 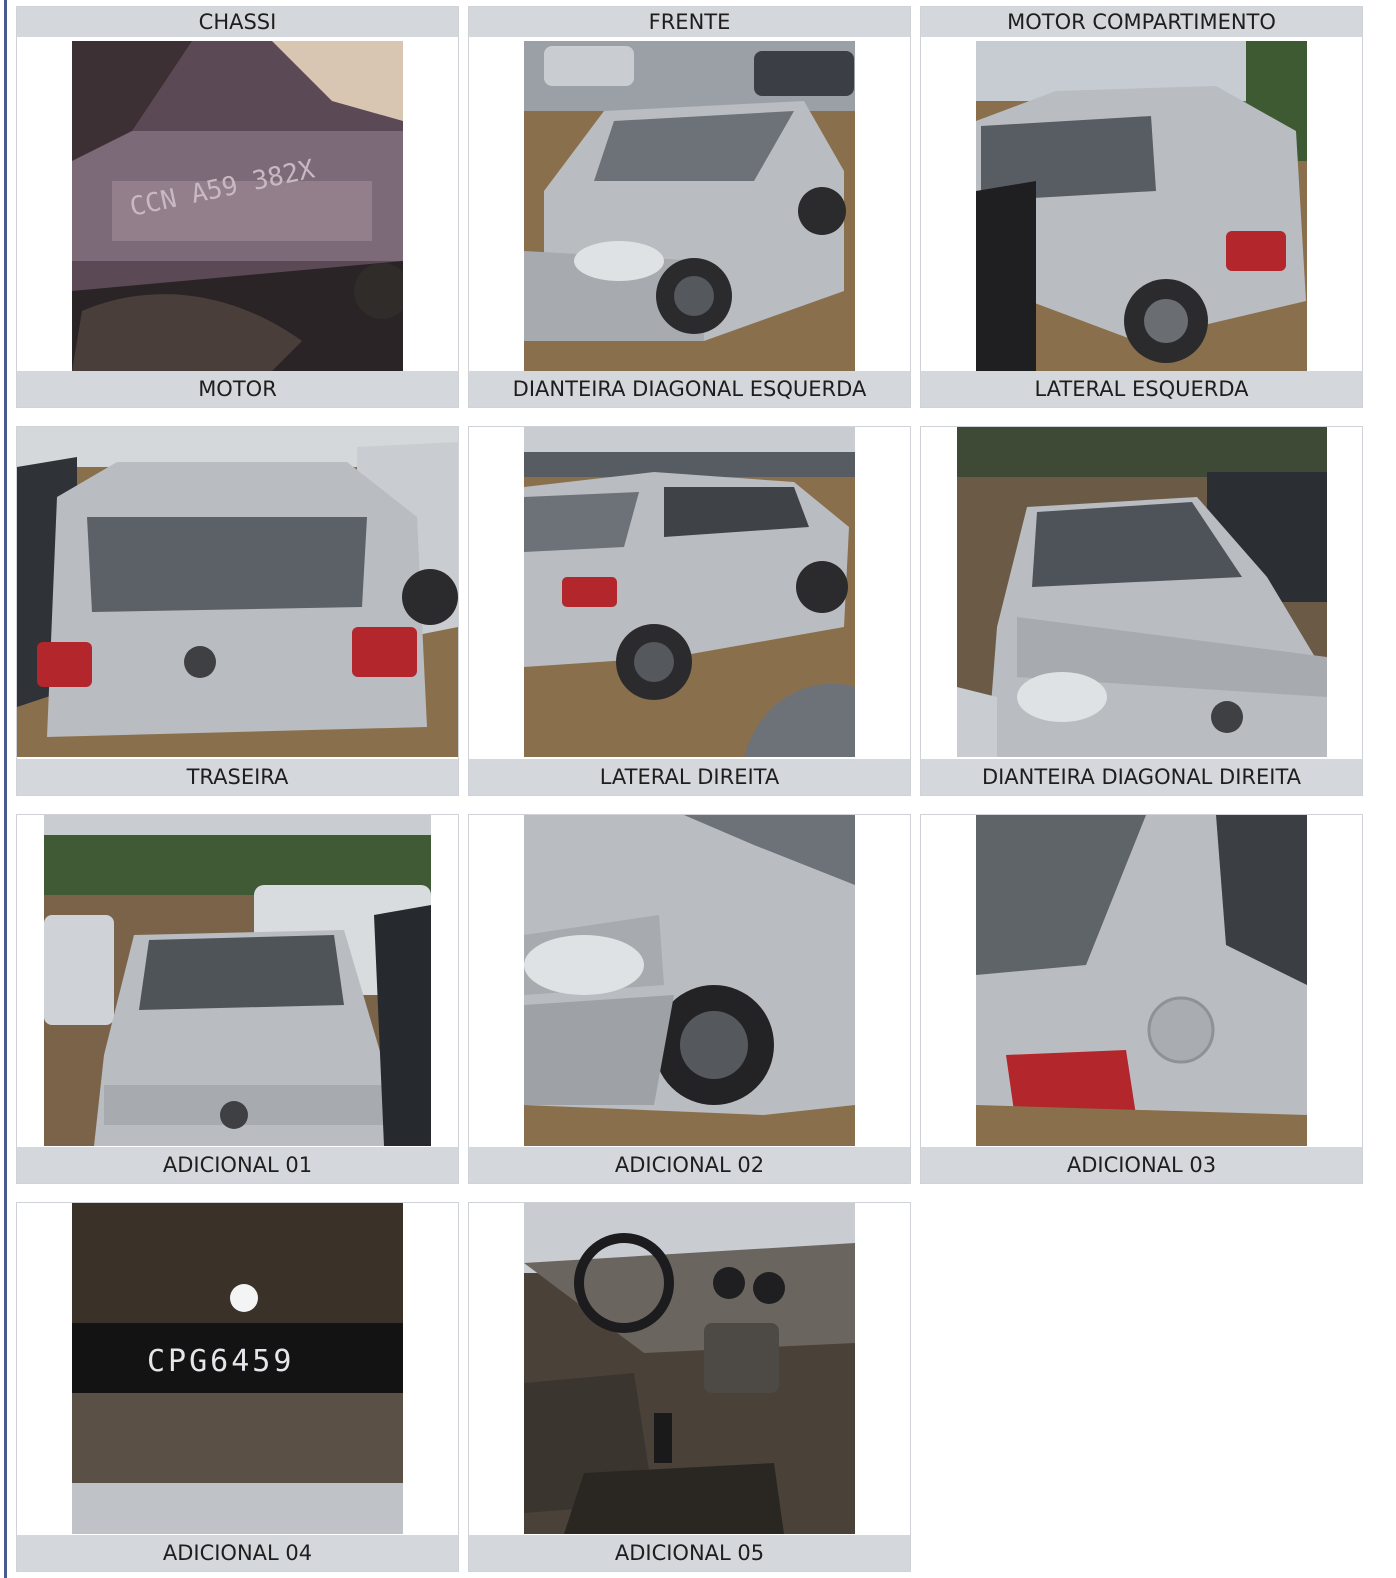 I want to click on photo-card-dianteira-diagonal-esquerda: FRENTE DIANTEIRA DIAGONAL ESQUERDA, so click(x=689, y=207).